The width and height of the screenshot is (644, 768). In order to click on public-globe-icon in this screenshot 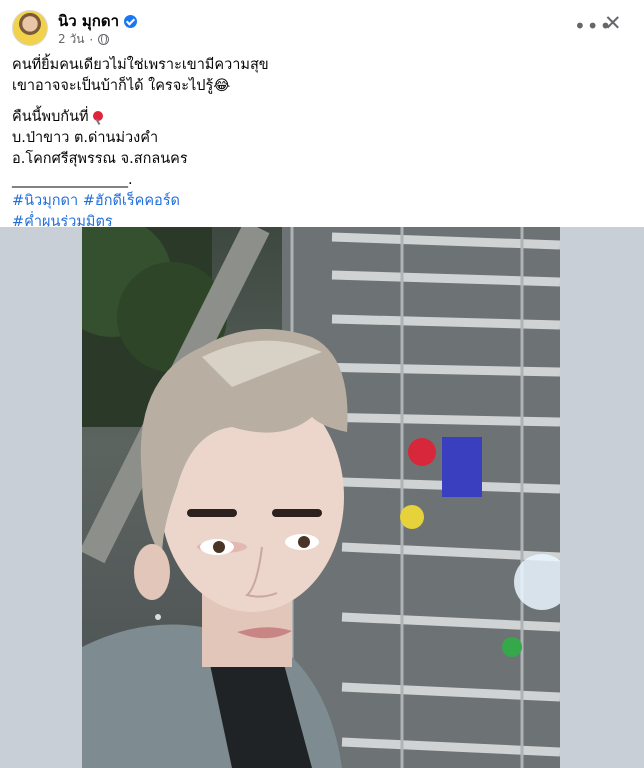, I will do `click(104, 39)`.